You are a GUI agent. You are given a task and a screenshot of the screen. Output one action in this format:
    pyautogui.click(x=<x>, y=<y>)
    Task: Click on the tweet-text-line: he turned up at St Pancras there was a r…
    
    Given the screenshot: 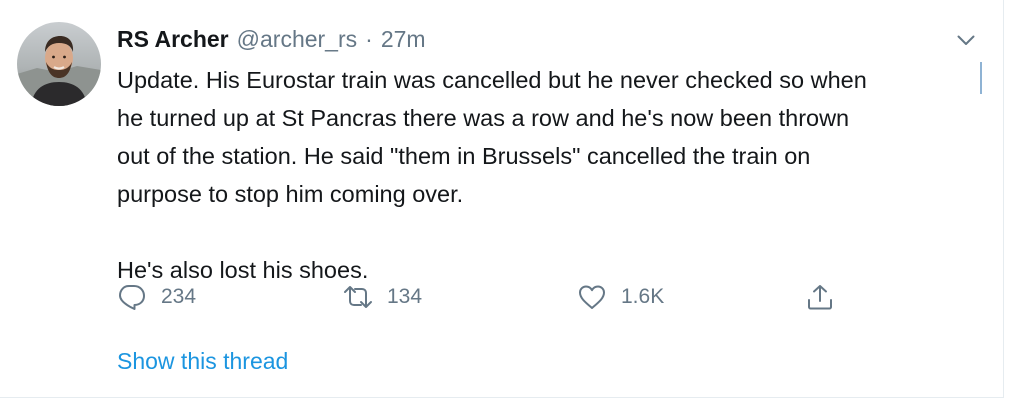 What is the action you would take?
    pyautogui.click(x=483, y=118)
    